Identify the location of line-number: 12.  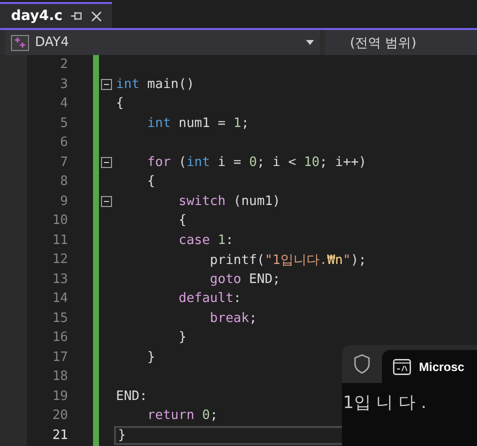
(59, 260).